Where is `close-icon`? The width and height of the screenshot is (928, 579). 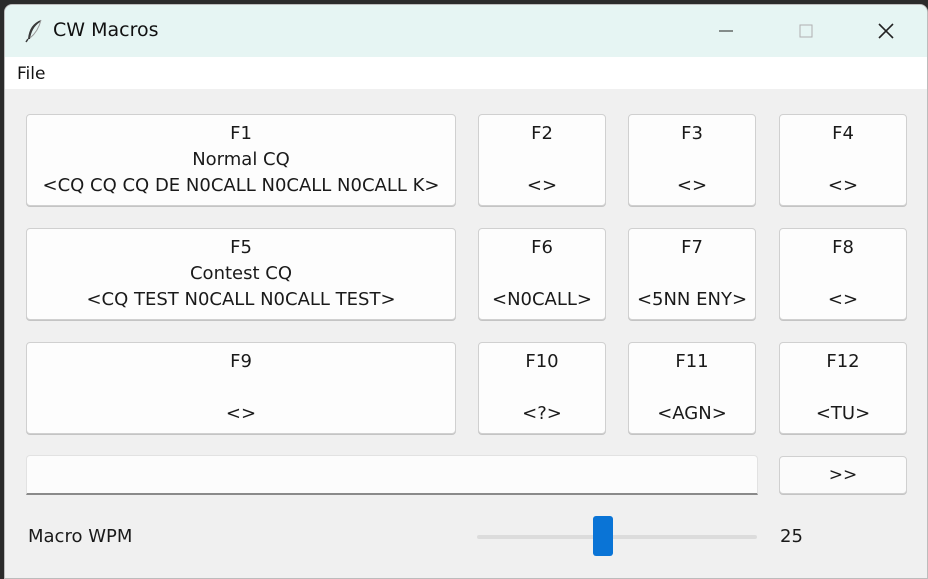 close-icon is located at coordinates (886, 31).